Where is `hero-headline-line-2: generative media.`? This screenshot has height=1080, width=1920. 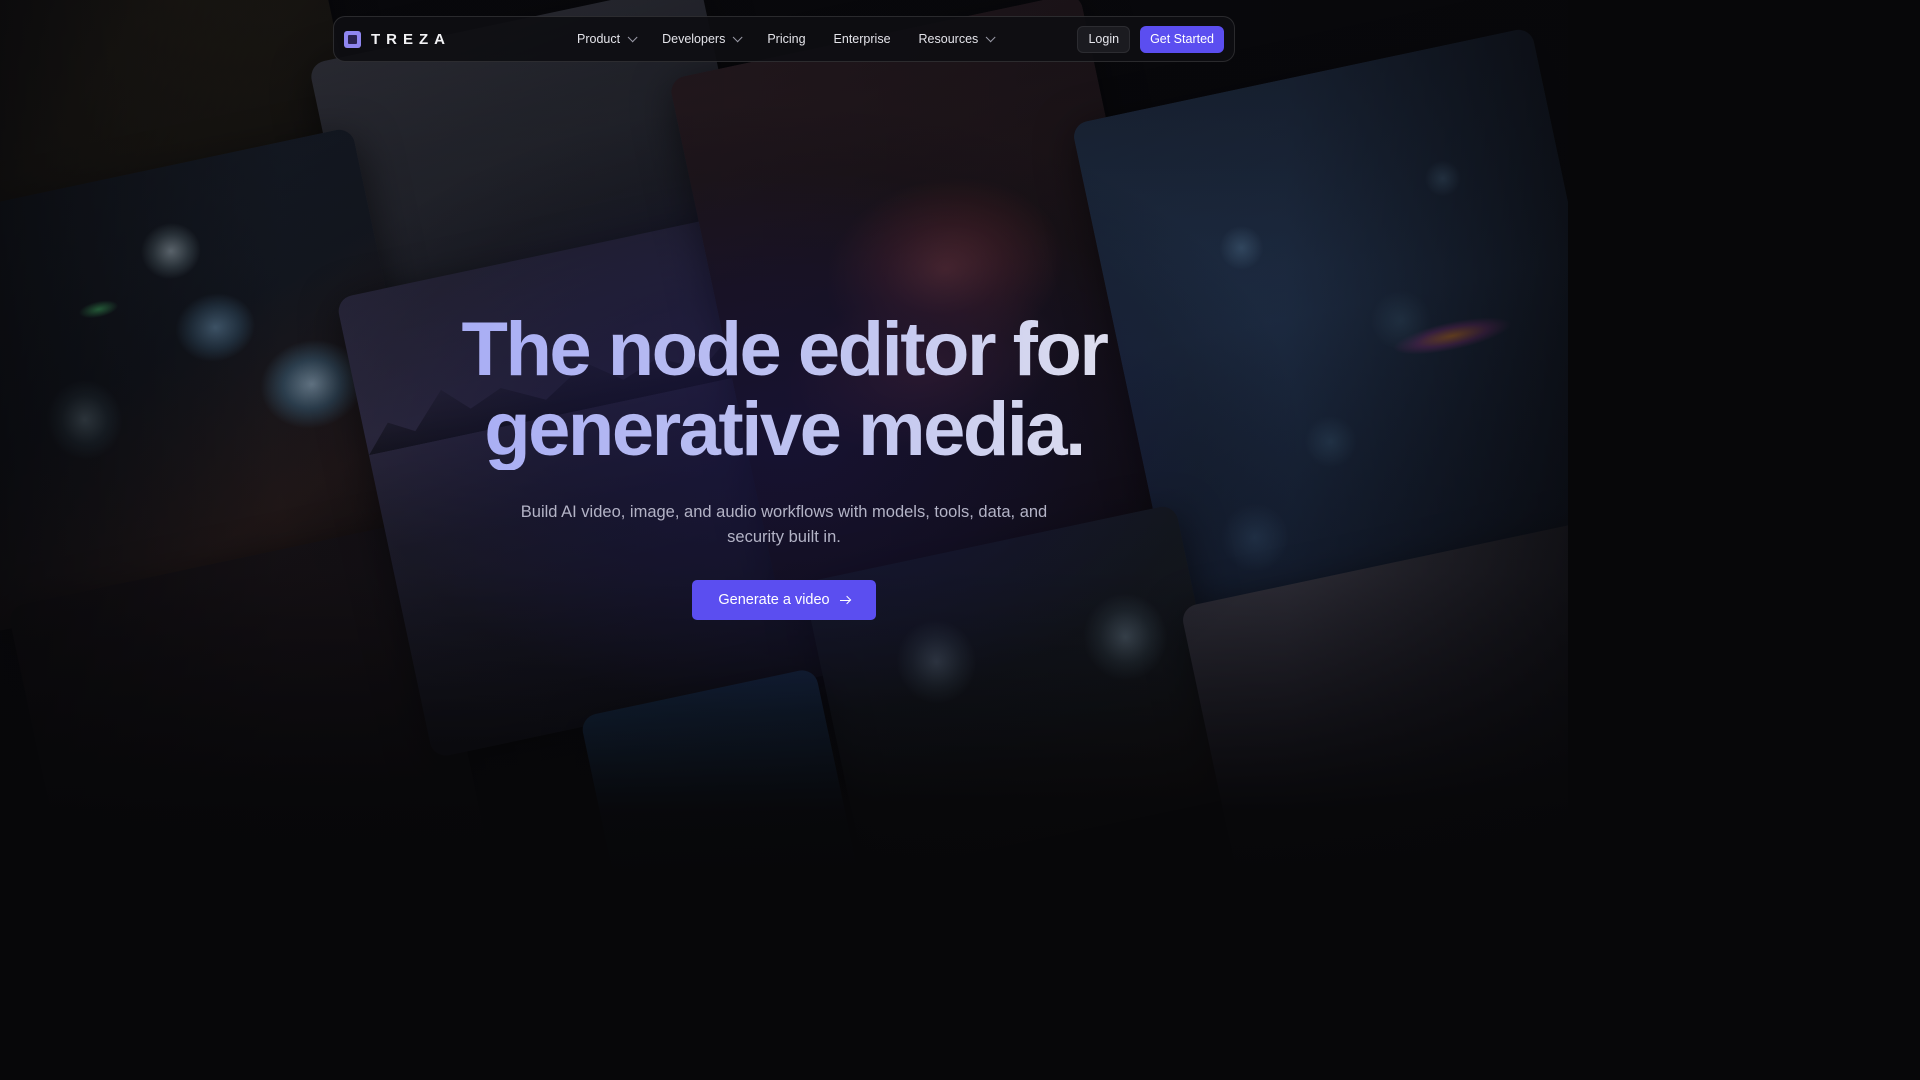 hero-headline-line-2: generative media. is located at coordinates (784, 429).